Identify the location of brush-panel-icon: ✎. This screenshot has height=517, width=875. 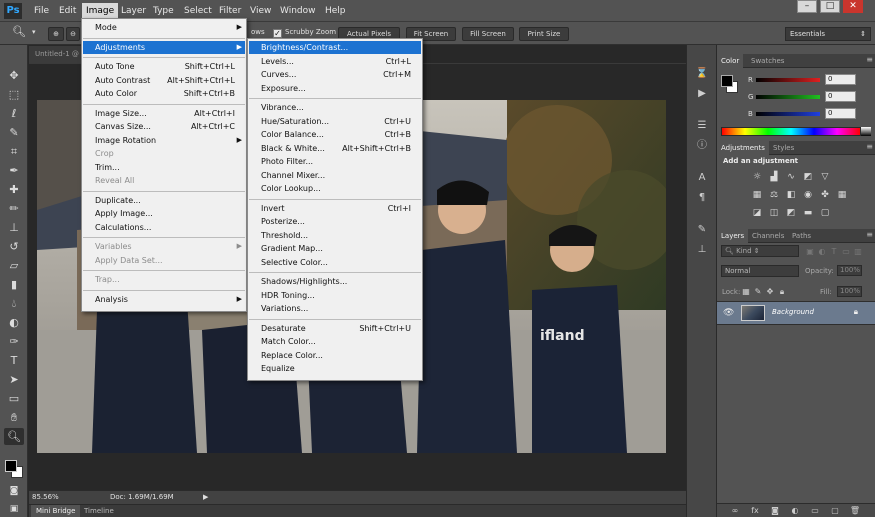
(702, 229).